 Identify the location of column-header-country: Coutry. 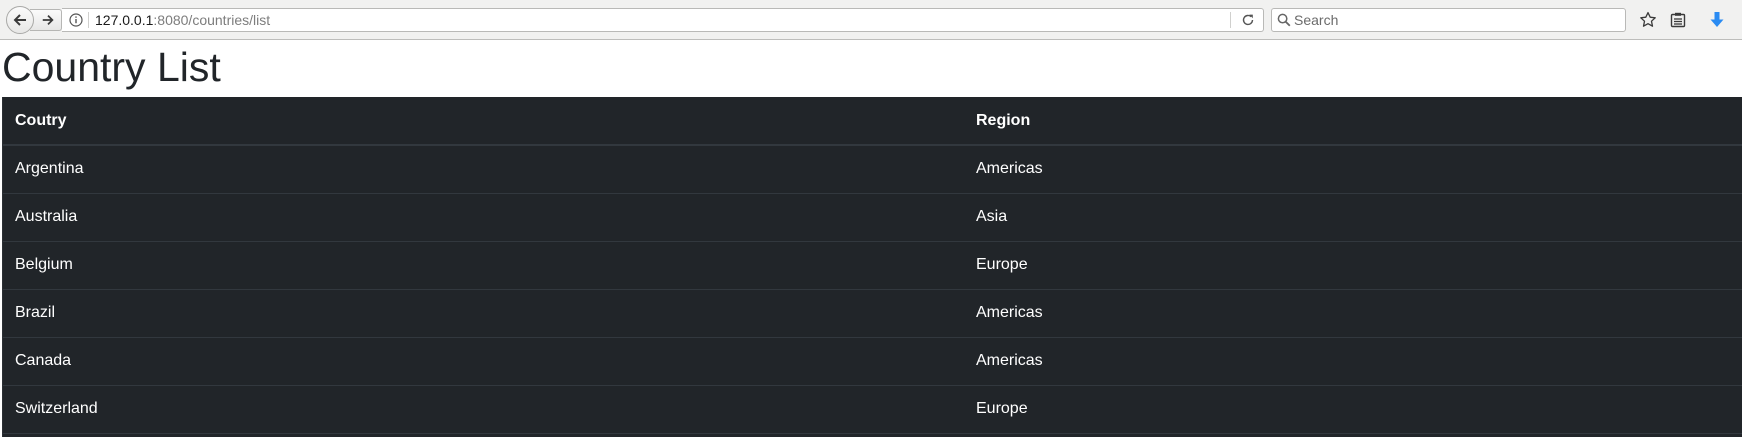
(483, 121).